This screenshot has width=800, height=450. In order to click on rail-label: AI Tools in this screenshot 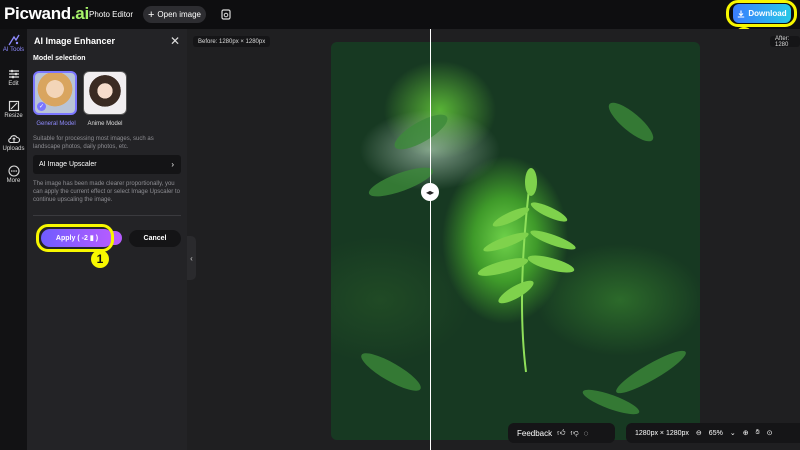, I will do `click(13, 50)`.